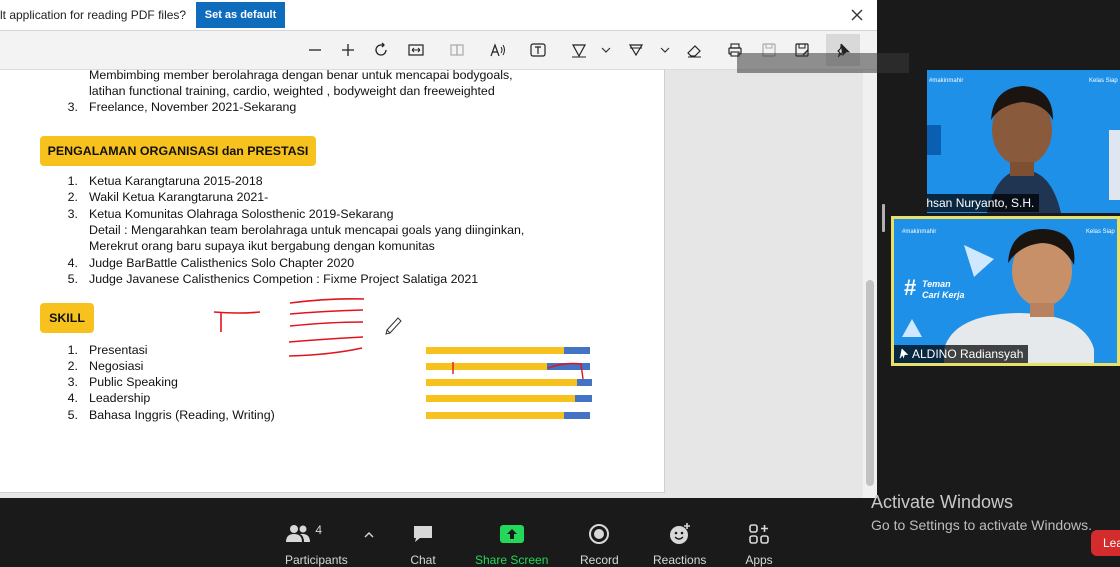  I want to click on chat-button: Chat, so click(423, 543).